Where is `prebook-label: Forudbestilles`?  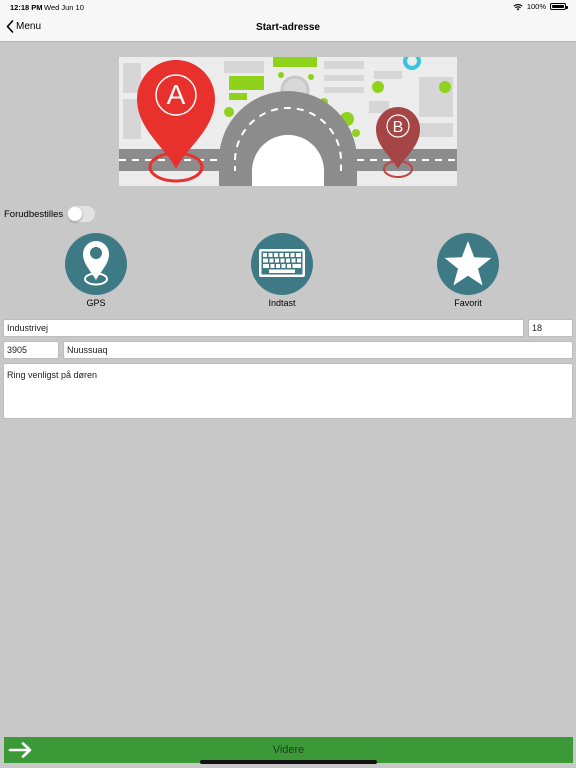
prebook-label: Forudbestilles is located at coordinates (34, 214).